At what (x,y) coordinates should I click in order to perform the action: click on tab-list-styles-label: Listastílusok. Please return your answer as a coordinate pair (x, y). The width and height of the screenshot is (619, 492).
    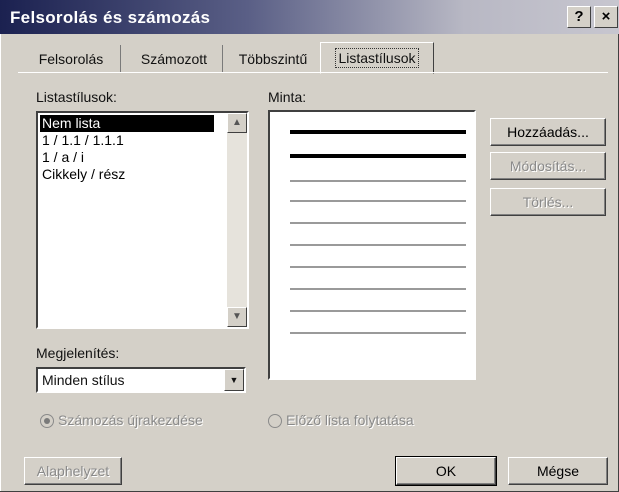
    Looking at the image, I should click on (377, 58).